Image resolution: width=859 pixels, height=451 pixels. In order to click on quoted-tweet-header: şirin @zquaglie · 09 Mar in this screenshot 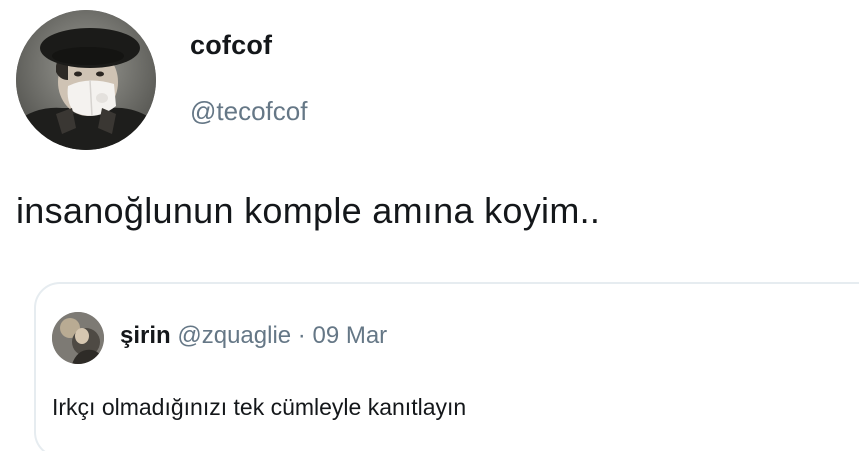, I will do `click(253, 336)`.